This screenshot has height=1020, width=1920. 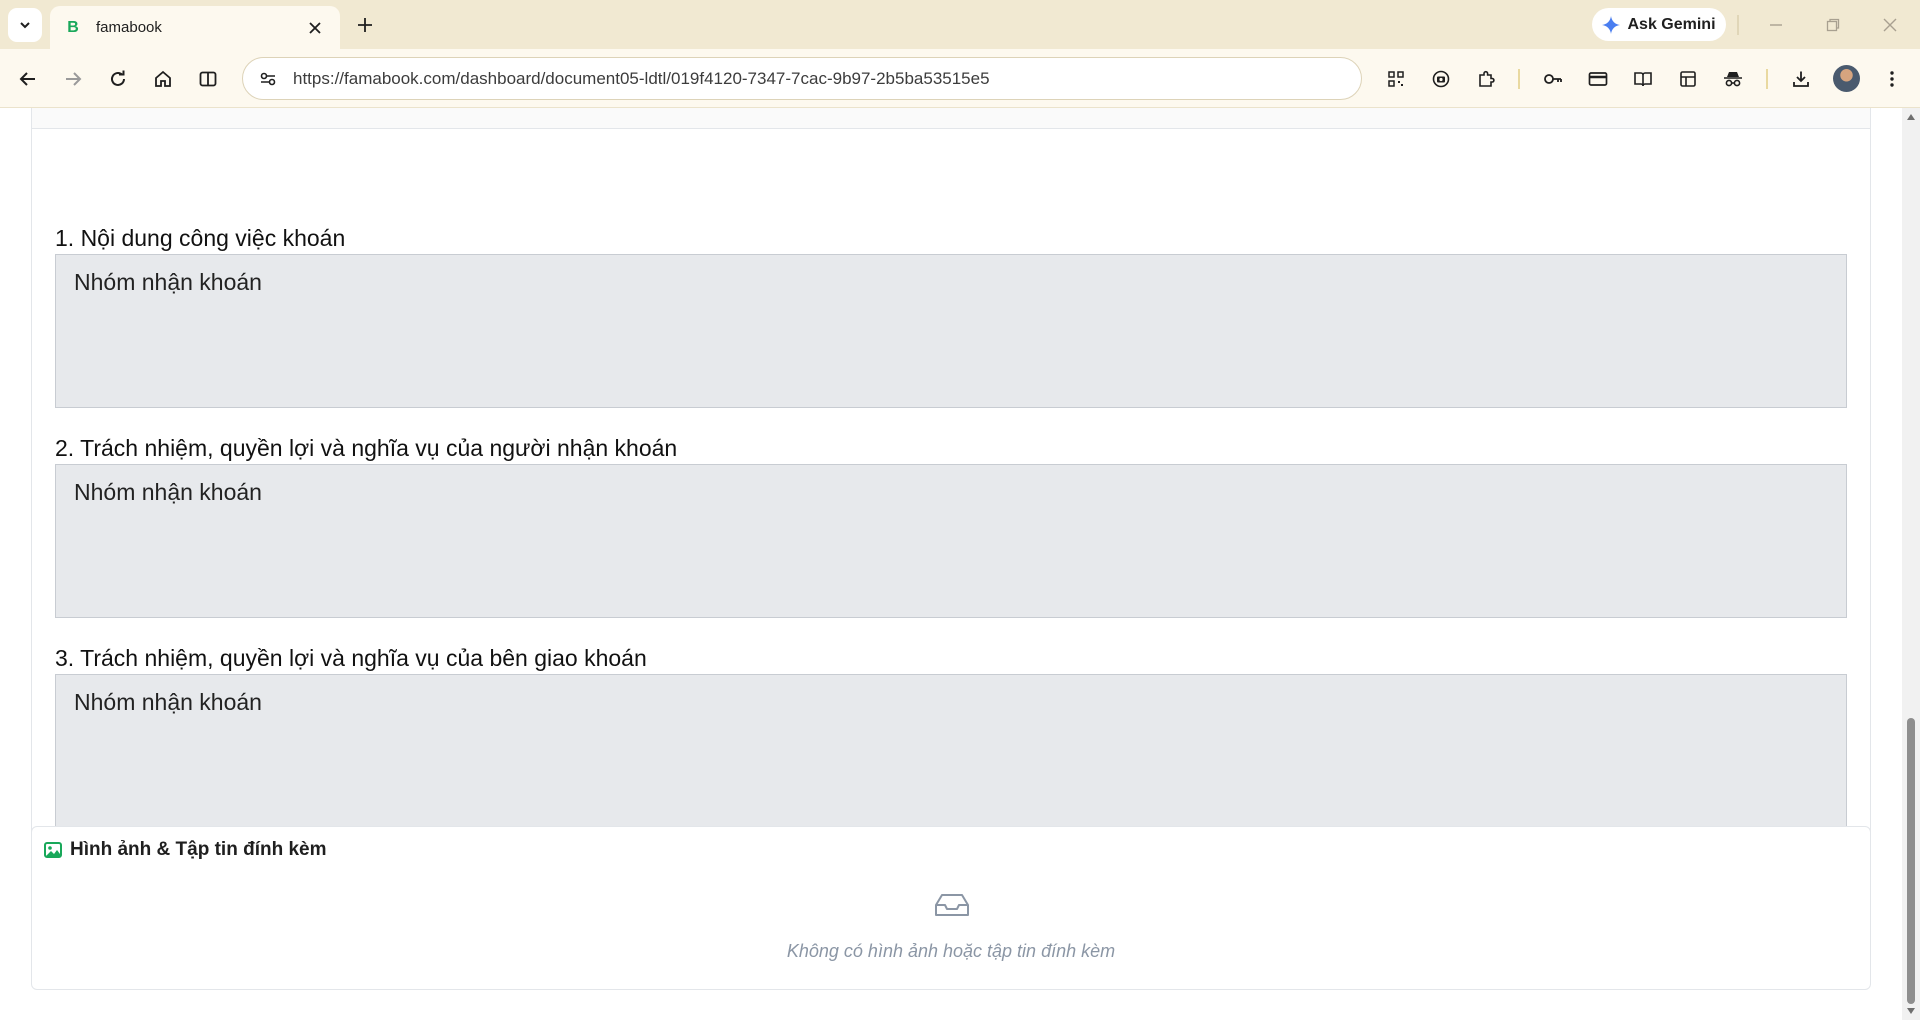 I want to click on site-info-icon, so click(x=268, y=78).